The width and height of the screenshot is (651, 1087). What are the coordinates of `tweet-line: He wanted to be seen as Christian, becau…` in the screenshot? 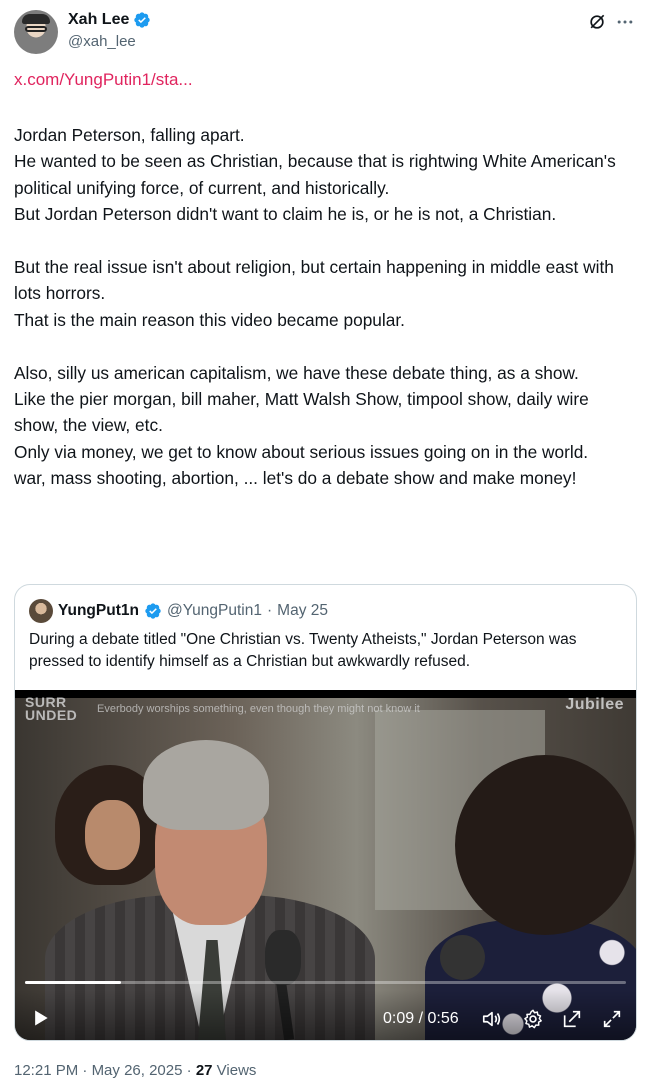 It's located at (315, 174).